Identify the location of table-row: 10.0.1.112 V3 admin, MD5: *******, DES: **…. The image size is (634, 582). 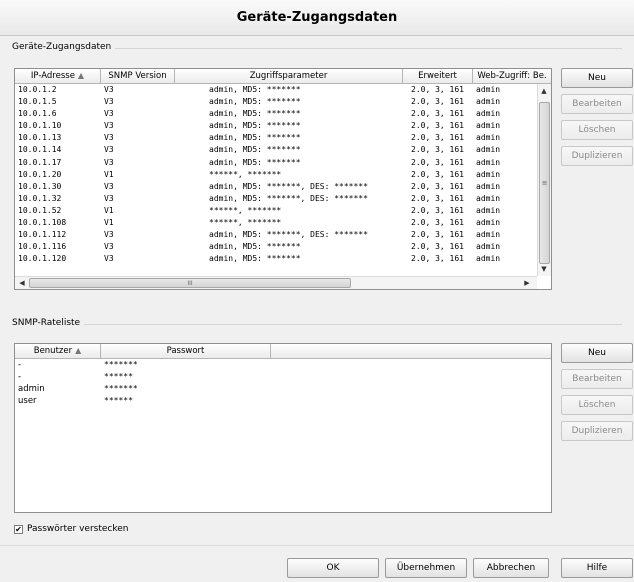
(276, 235).